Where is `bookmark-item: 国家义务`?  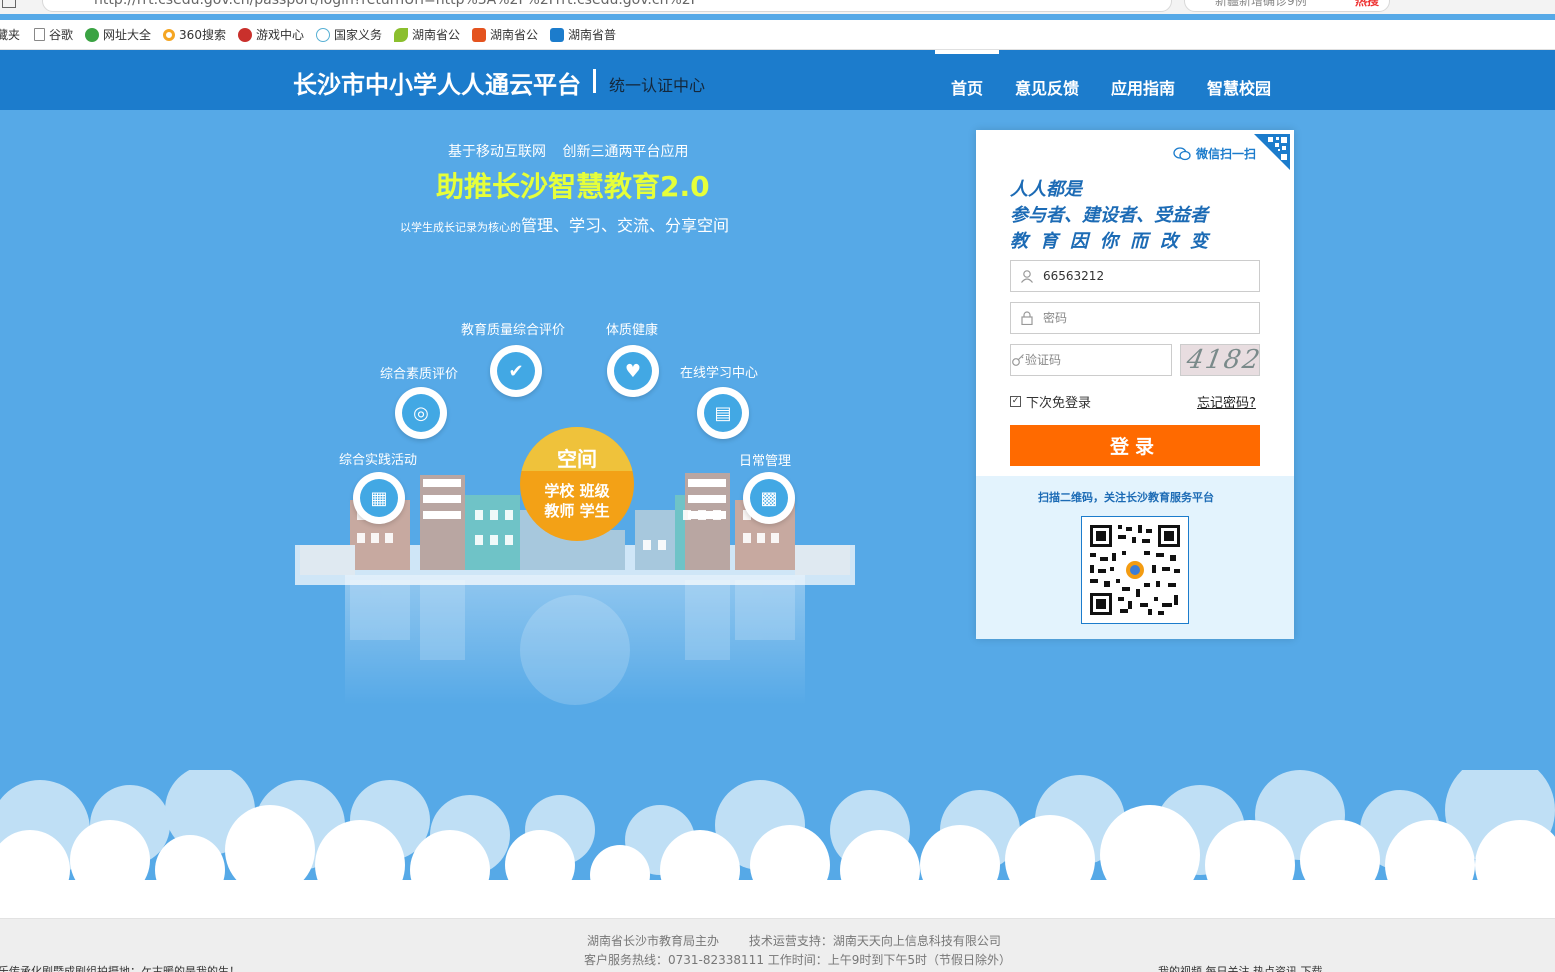 bookmark-item: 国家义务 is located at coordinates (348, 34).